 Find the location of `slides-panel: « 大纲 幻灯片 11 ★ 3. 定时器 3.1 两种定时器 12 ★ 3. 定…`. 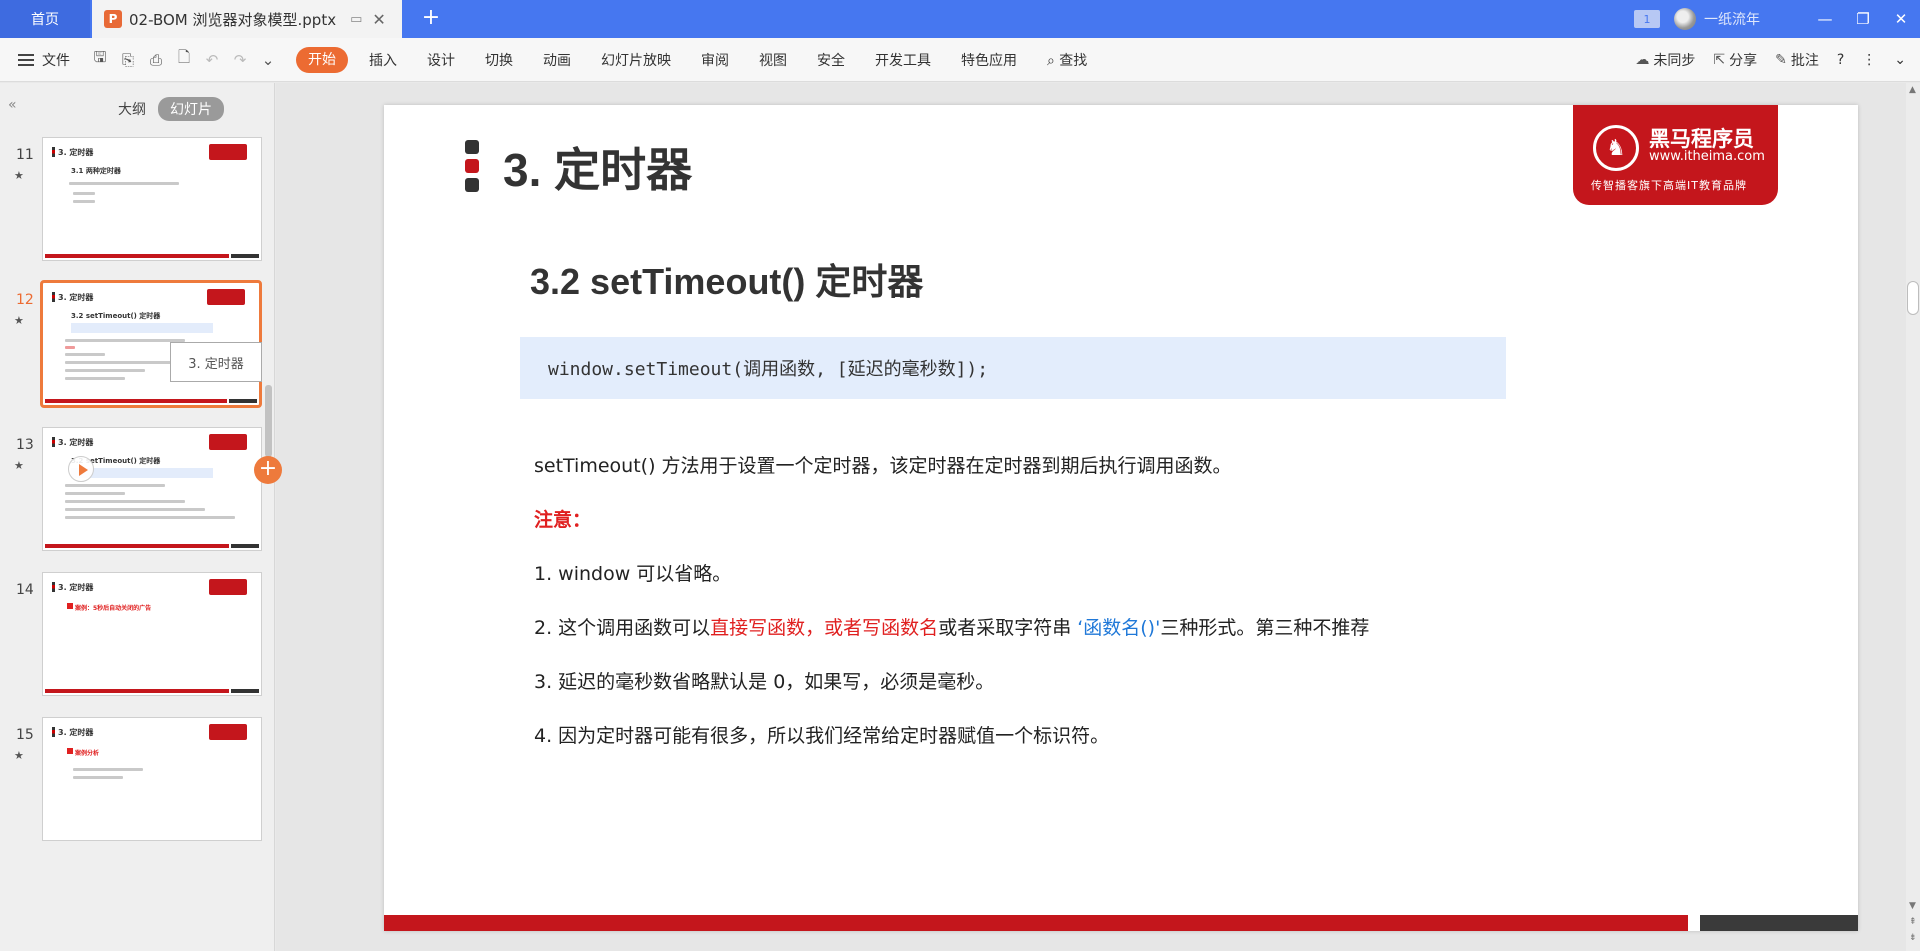

slides-panel: « 大纲 幻灯片 11 ★ 3. 定时器 3.1 两种定时器 12 ★ 3. 定… is located at coordinates (137, 517).